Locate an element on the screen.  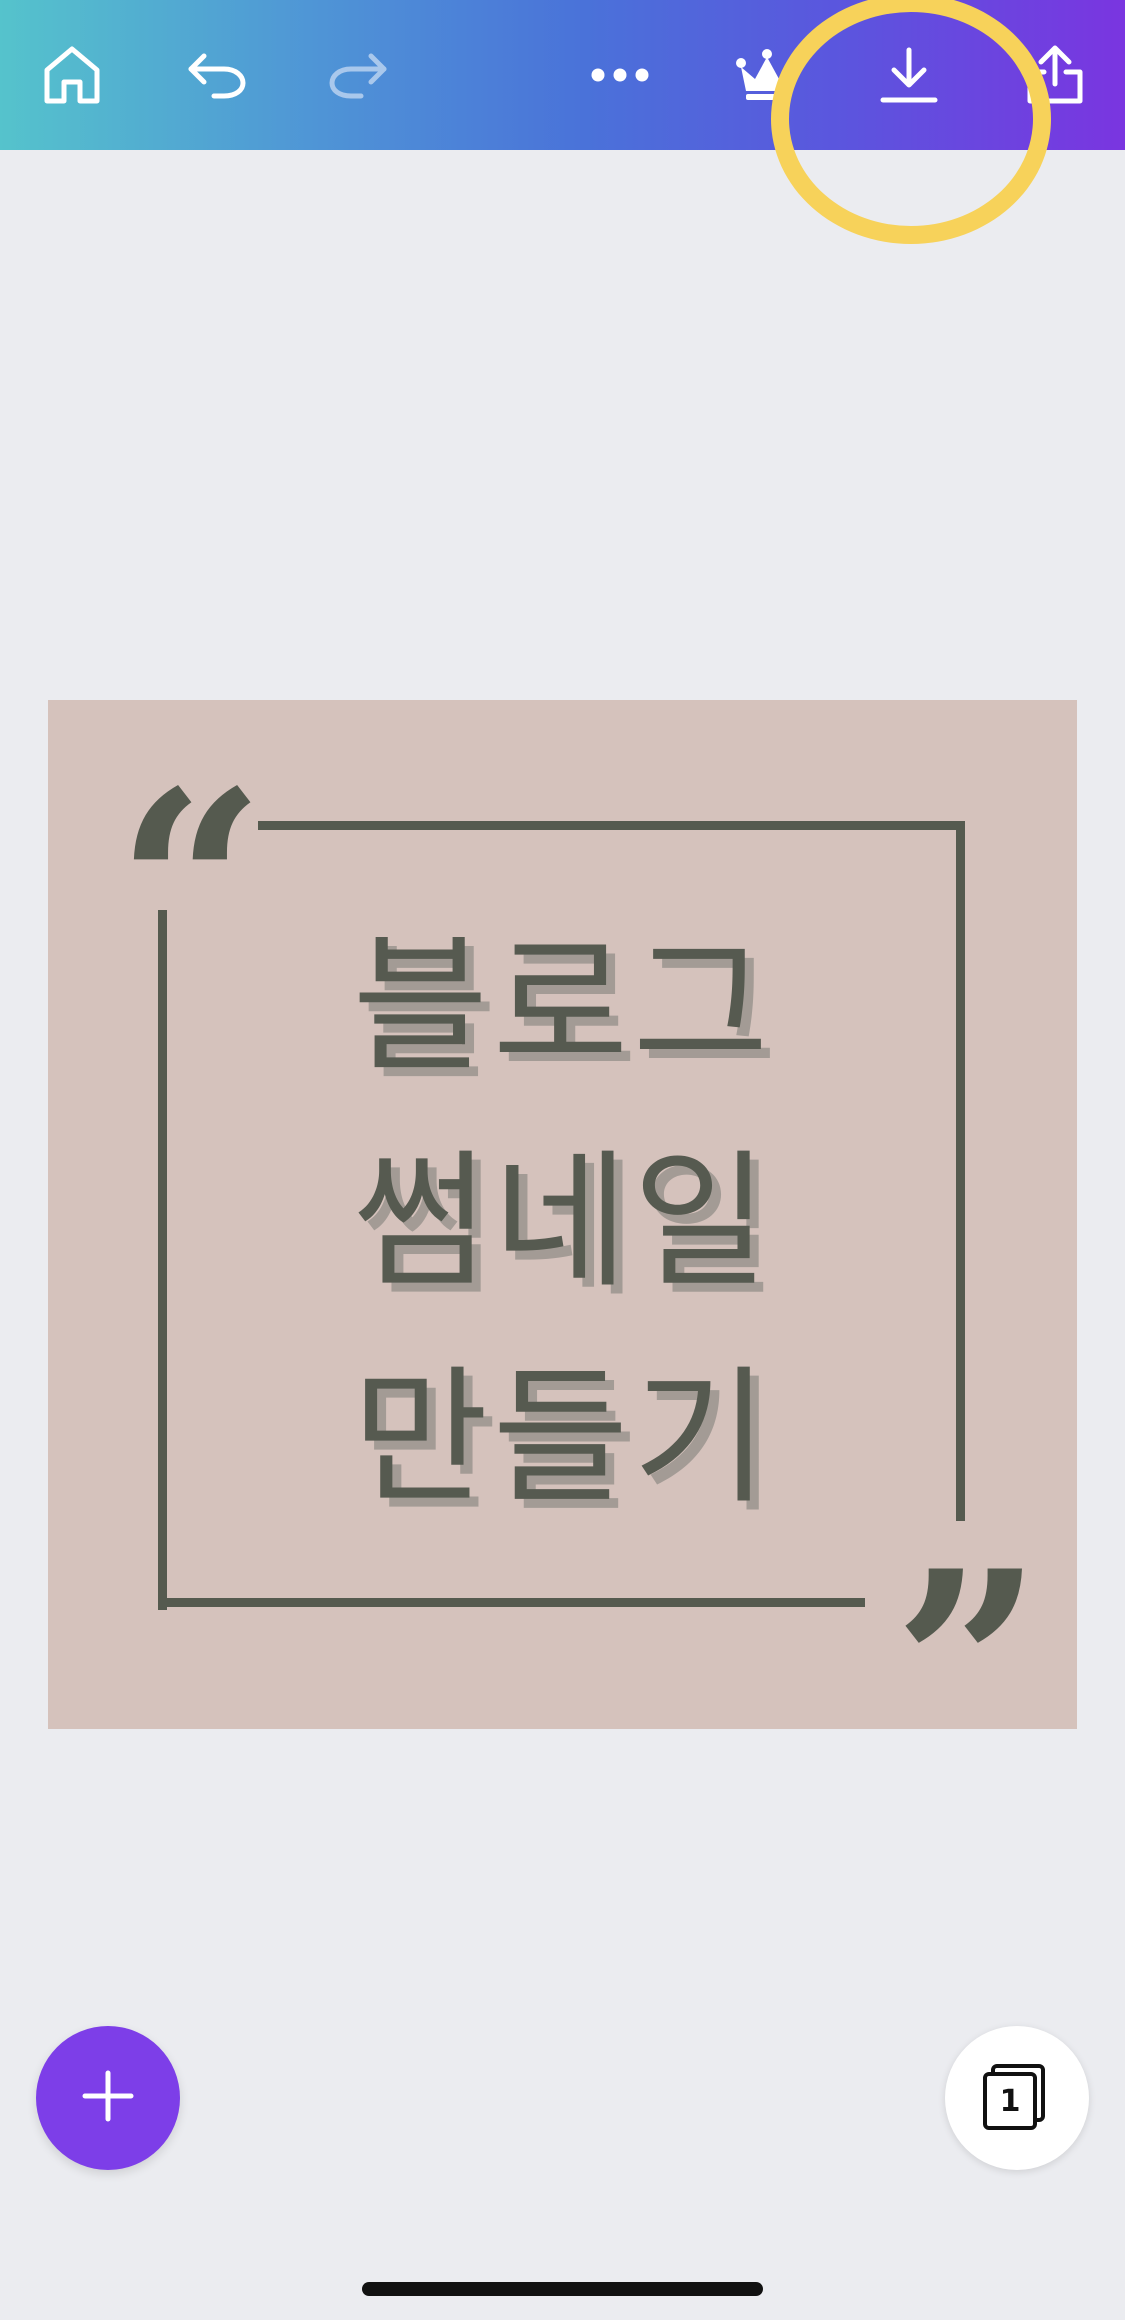
title-line-3: 만들기 is located at coordinates (562, 1438).